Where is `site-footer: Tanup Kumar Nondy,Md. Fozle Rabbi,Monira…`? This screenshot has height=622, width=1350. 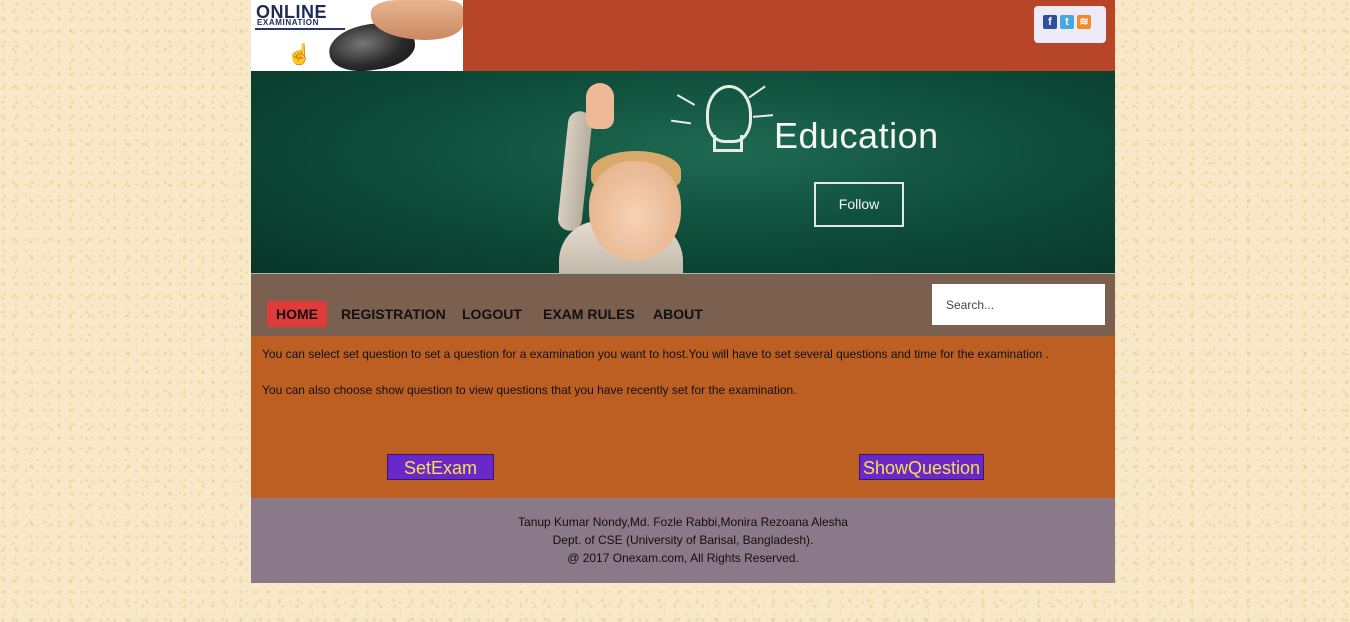 site-footer: Tanup Kumar Nondy,Md. Fozle Rabbi,Monira… is located at coordinates (683, 540).